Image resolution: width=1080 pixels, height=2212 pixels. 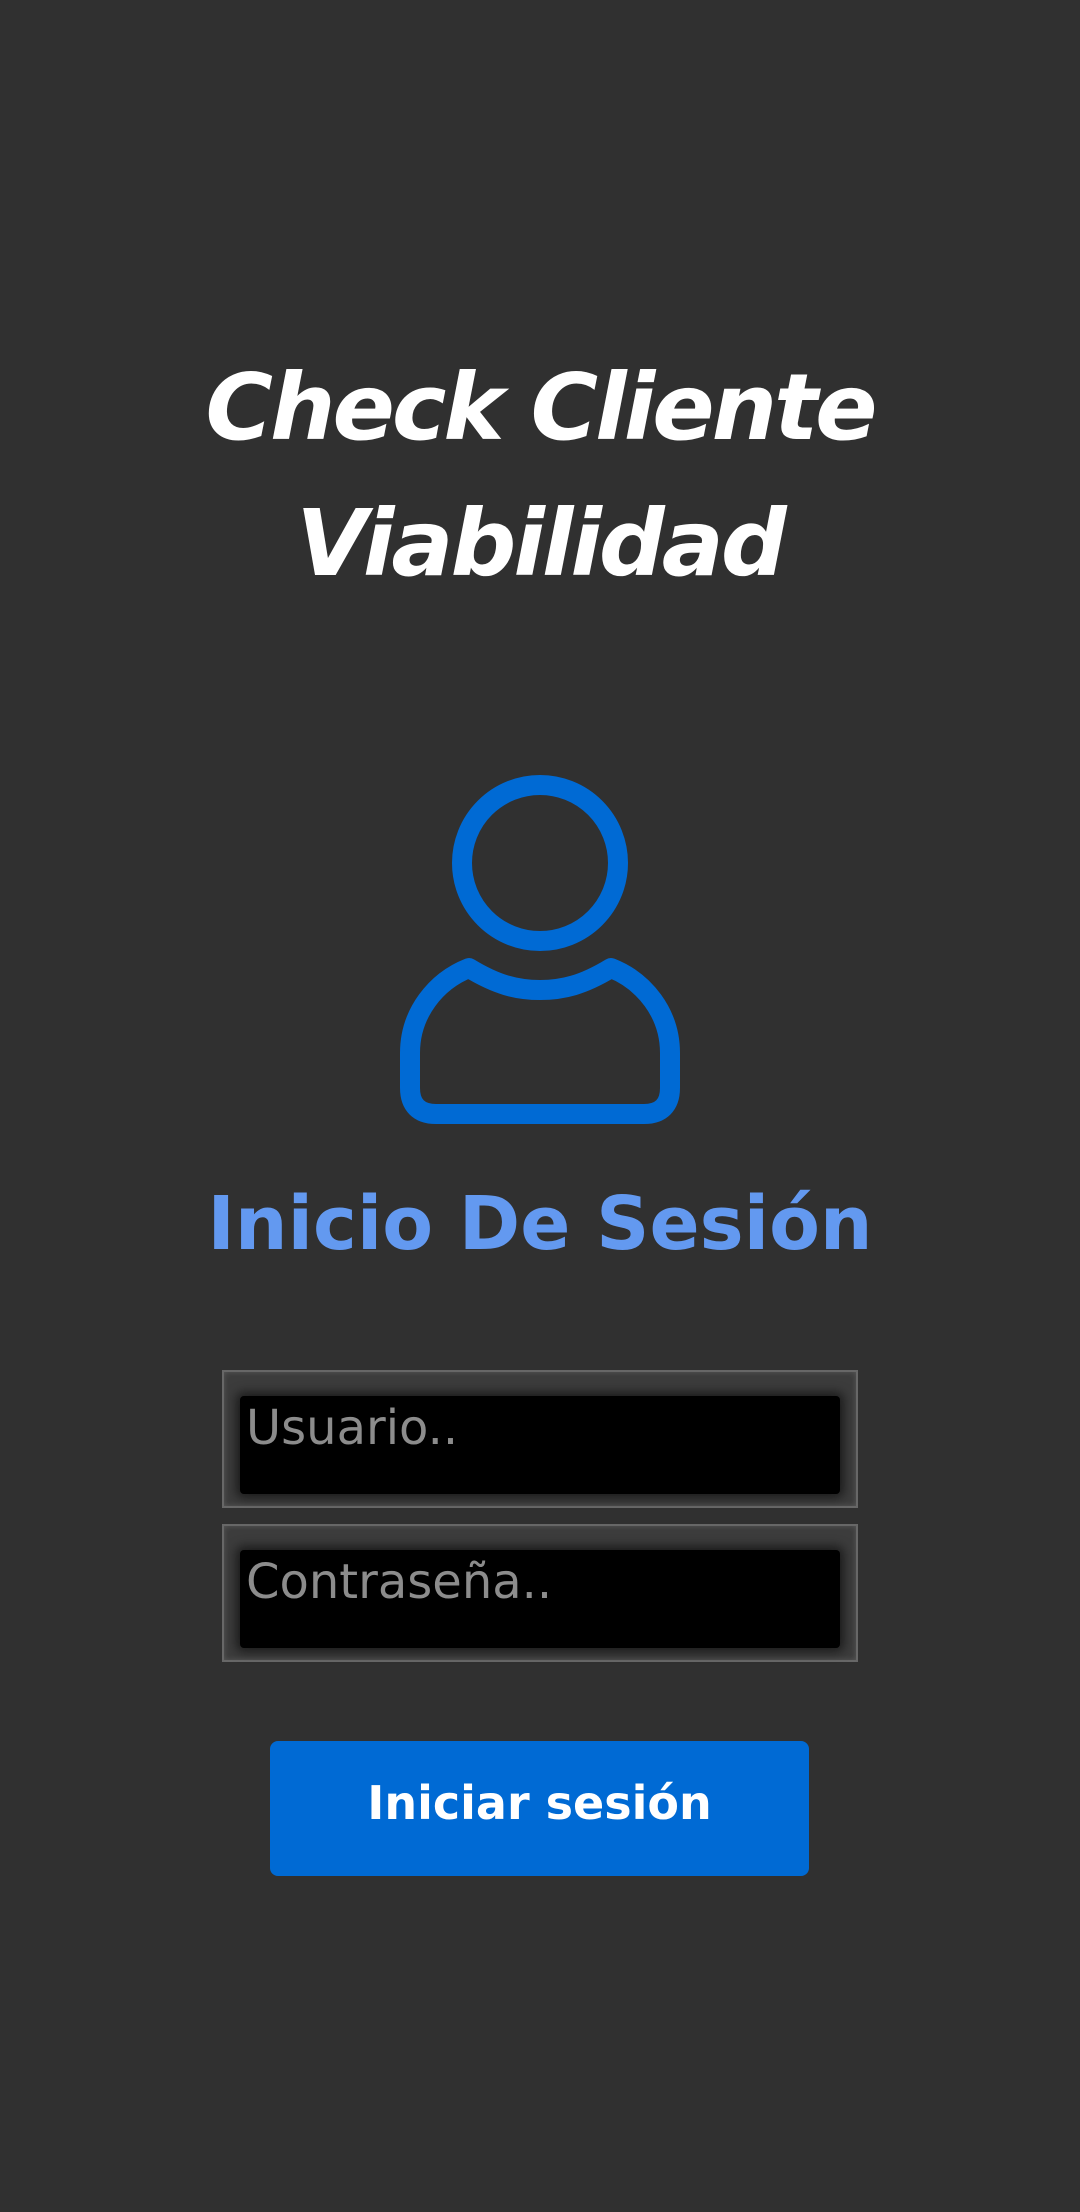 I want to click on login-button: Iniciar sesión, so click(x=539, y=1808).